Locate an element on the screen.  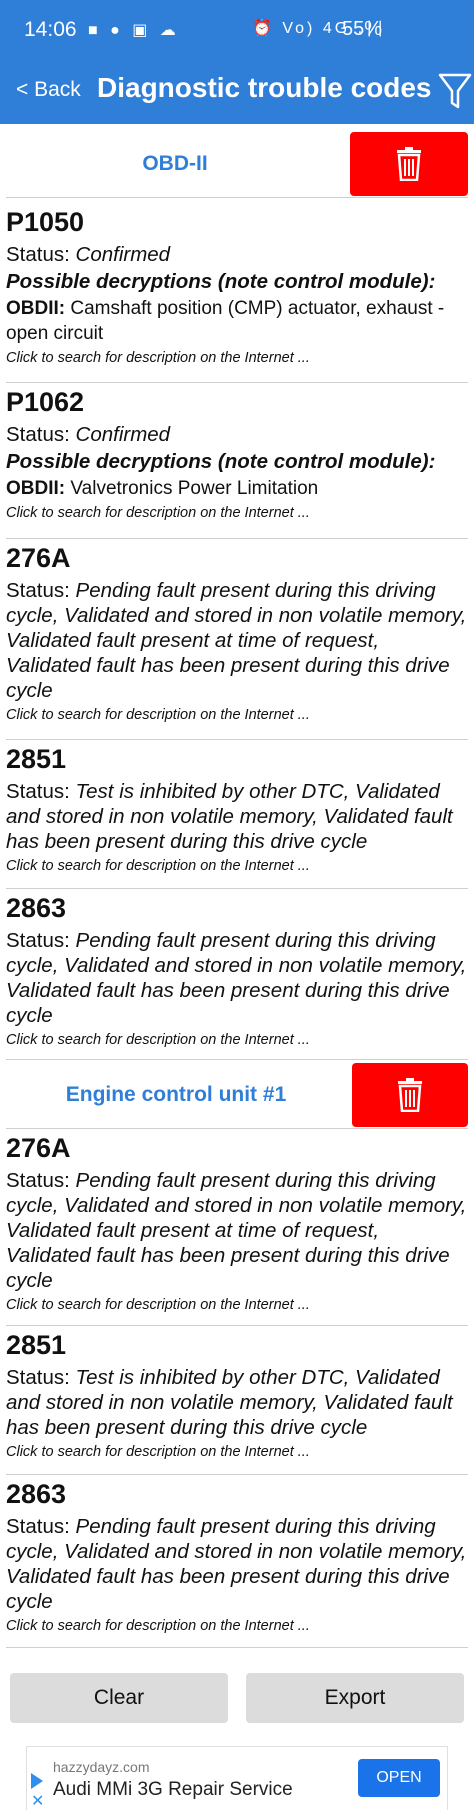
status-bar: 14:06 ■ ● ▣ ☁ ⏰ Vo) 4G .∣∣ 55% is located at coordinates (237, 30).